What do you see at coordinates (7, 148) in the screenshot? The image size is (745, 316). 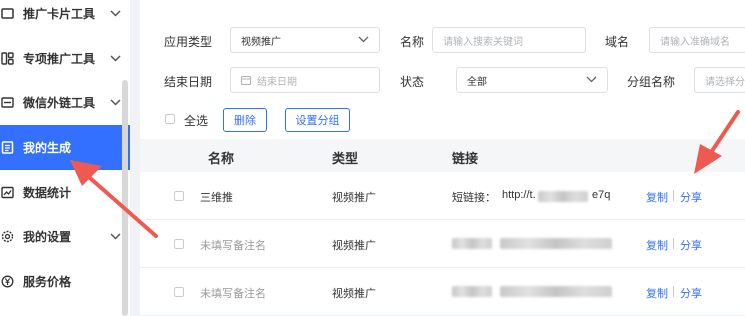 I see `document-icon` at bounding box center [7, 148].